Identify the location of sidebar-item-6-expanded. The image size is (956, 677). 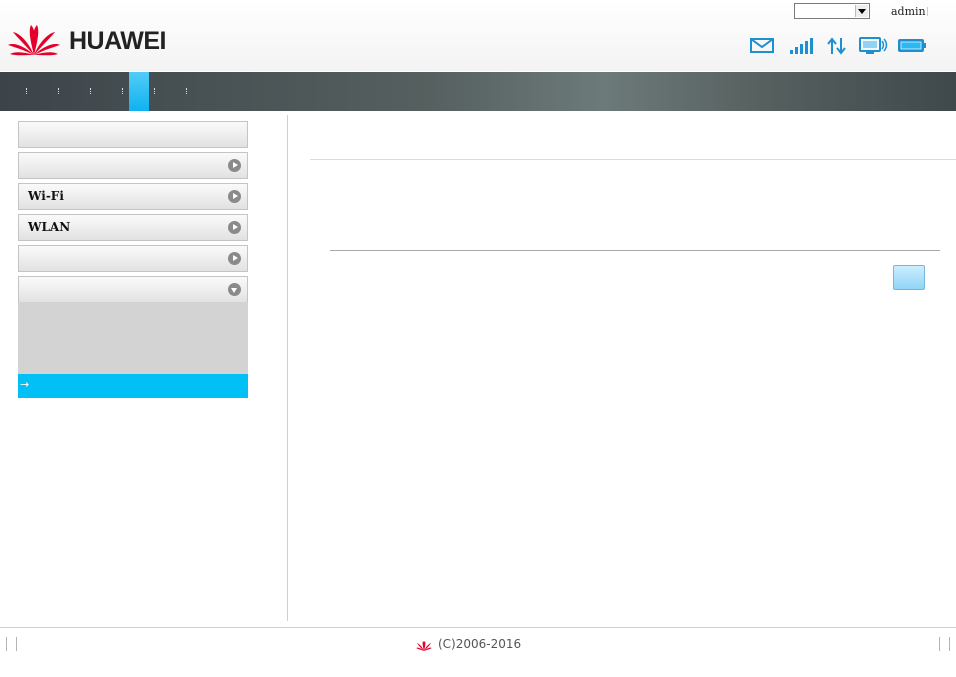
(133, 289).